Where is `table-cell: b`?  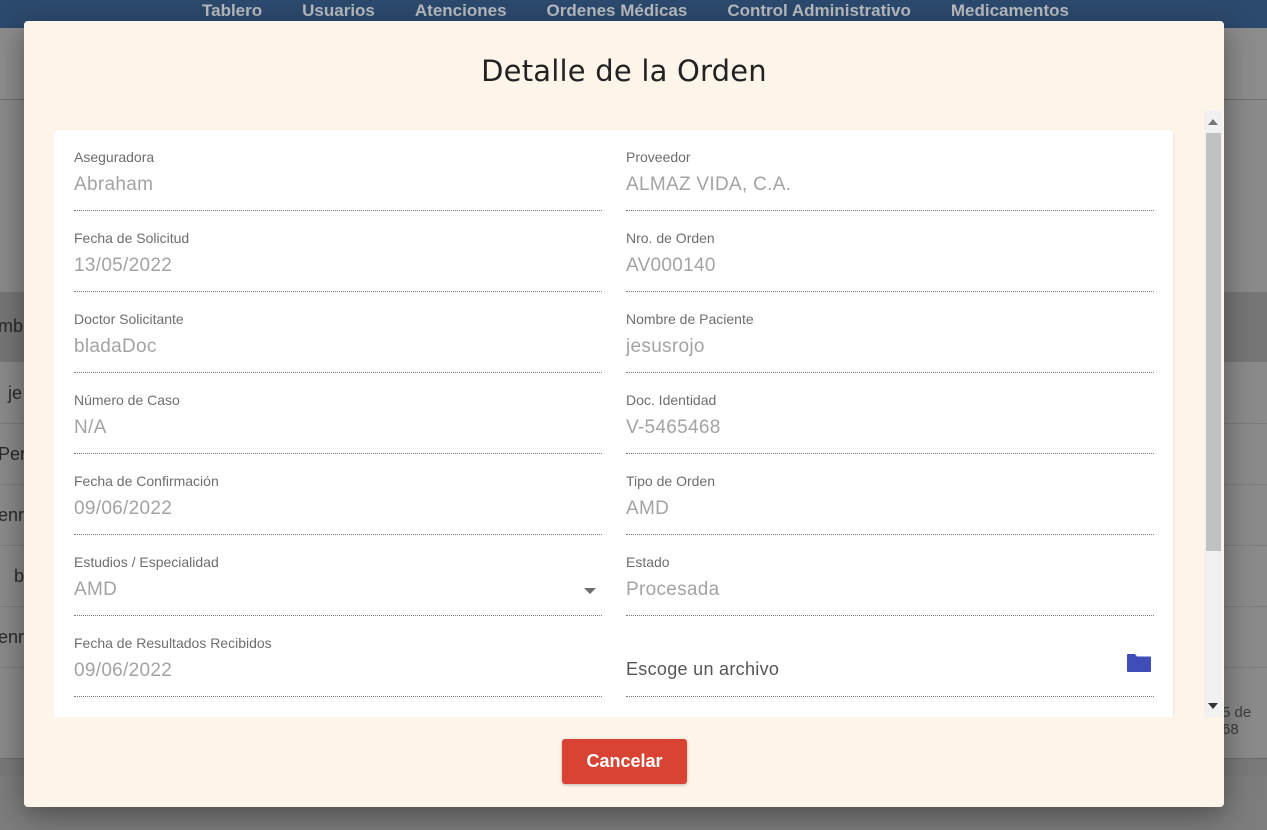
table-cell: b is located at coordinates (19, 576).